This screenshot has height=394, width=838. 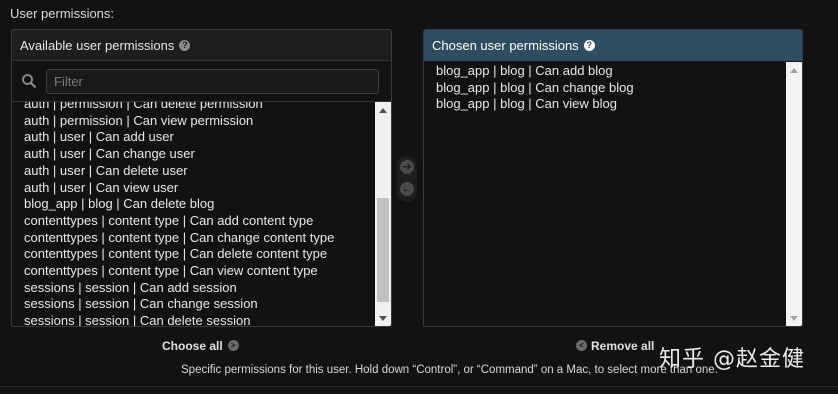 I want to click on remove-all-link: < Remove all, so click(x=615, y=346).